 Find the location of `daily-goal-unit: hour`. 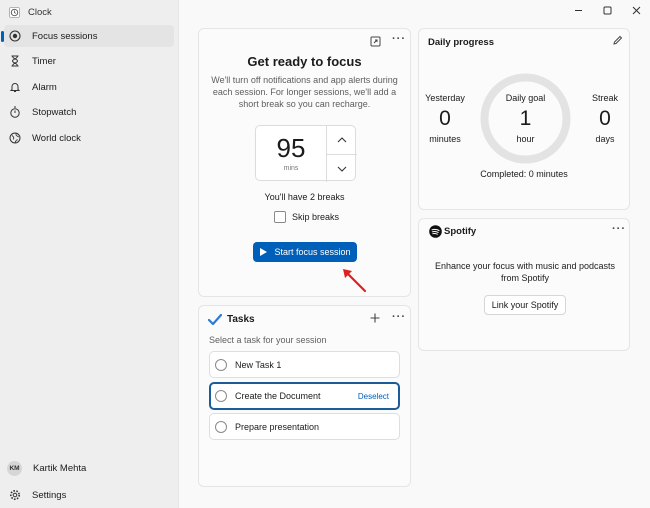

daily-goal-unit: hour is located at coordinates (525, 139).